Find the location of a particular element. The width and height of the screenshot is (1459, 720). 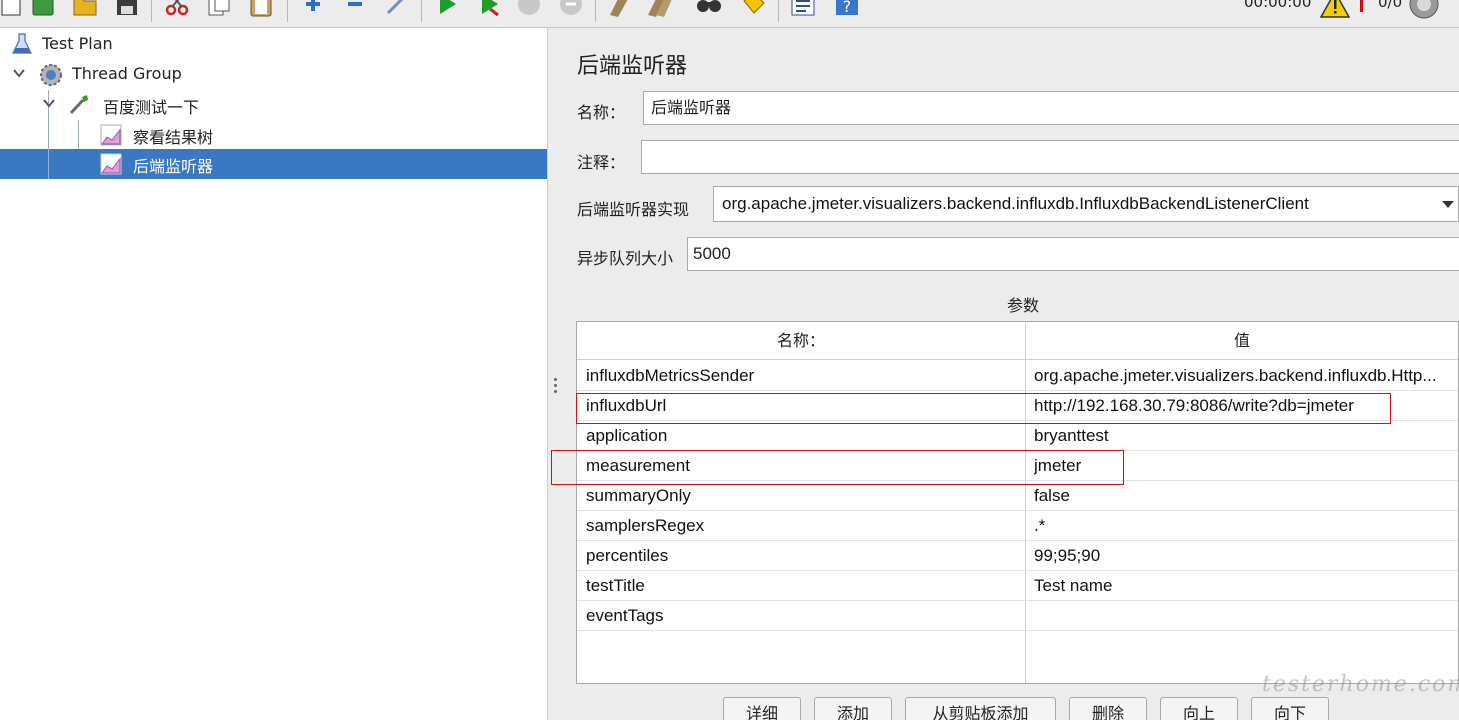

table-row: percentiles 99;95;90 is located at coordinates (1017, 556).